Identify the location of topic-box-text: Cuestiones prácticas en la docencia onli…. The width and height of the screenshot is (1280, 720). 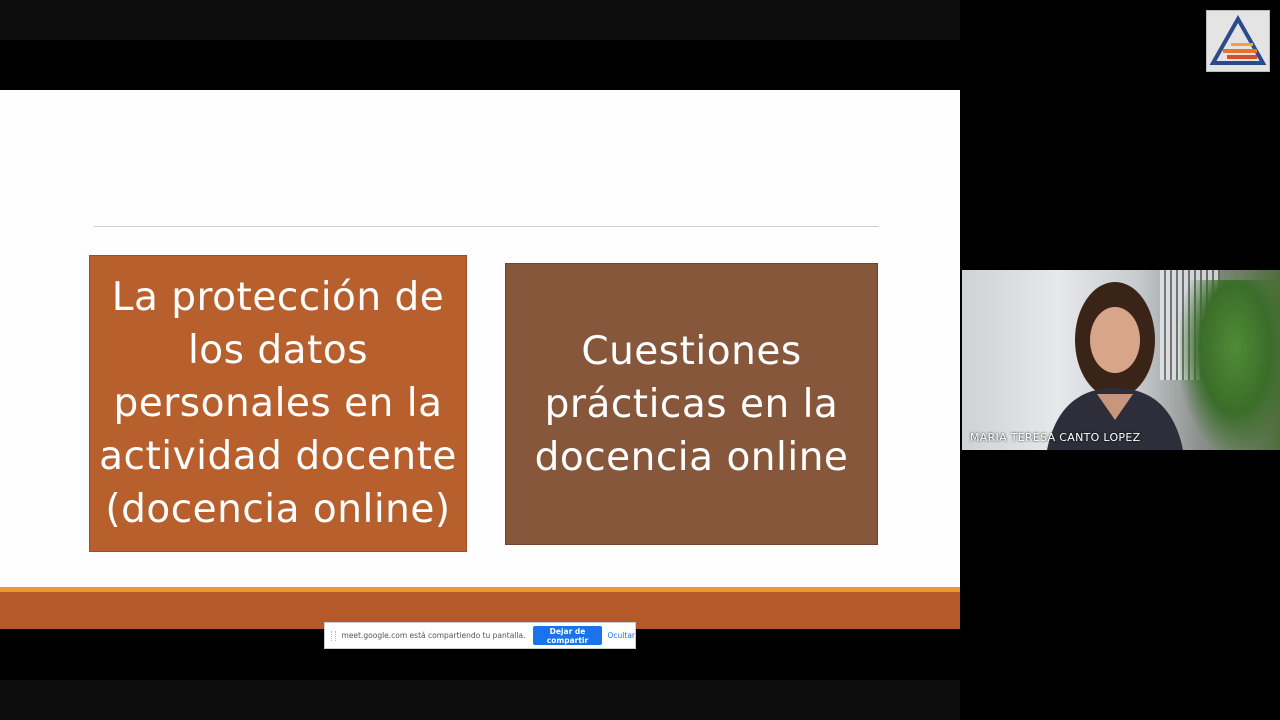
(692, 404).